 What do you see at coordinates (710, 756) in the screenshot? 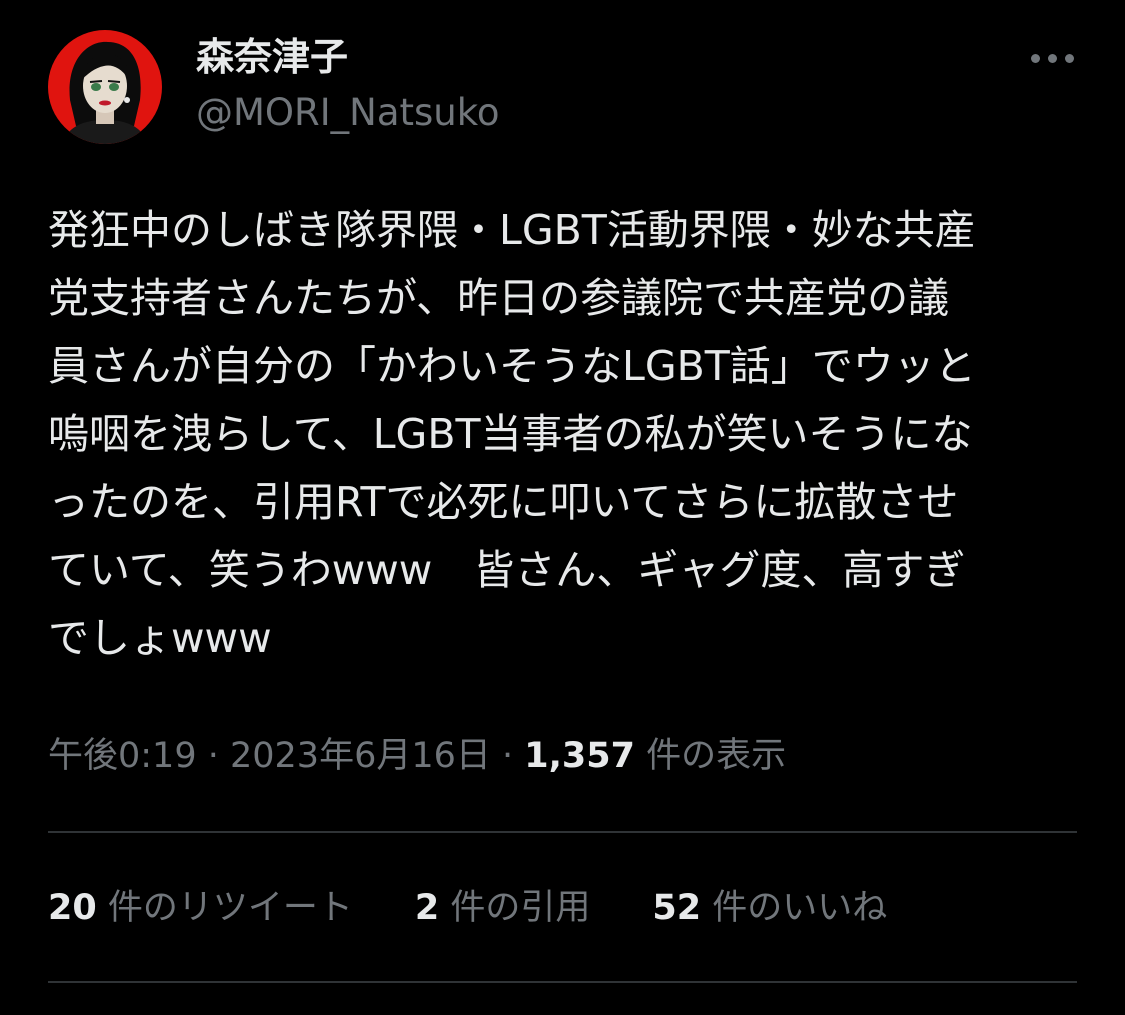
I see `views-label: 件の表示` at bounding box center [710, 756].